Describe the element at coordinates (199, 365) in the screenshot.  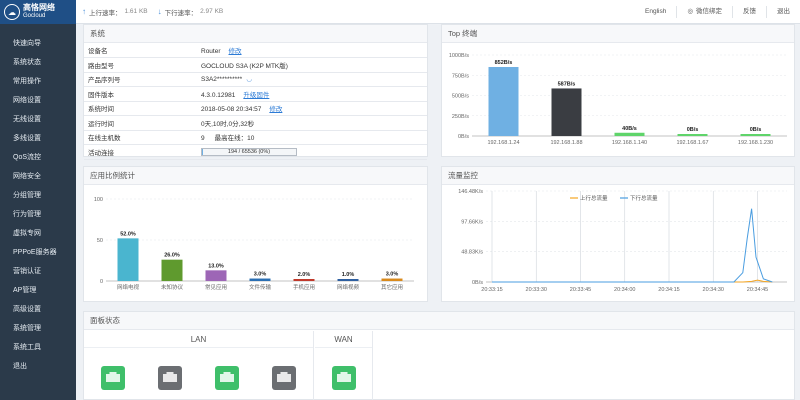
I see `lan-port-group: LAN` at that location.